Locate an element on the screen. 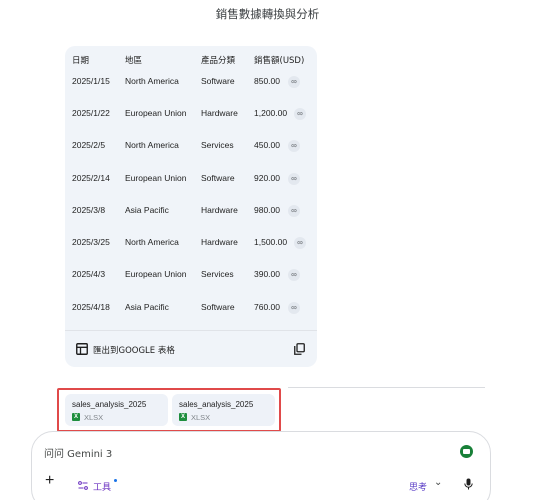 Image resolution: width=535 pixels, height=500 pixels. export-bar: 匯出到GOOGLE 表格 is located at coordinates (191, 348).